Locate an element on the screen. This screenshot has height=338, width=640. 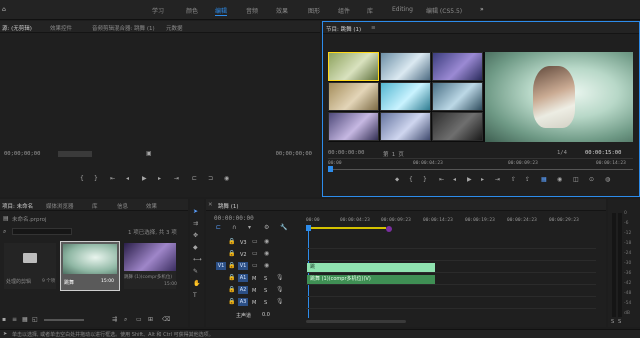
track-label: A2 is located at coordinates (243, 290).